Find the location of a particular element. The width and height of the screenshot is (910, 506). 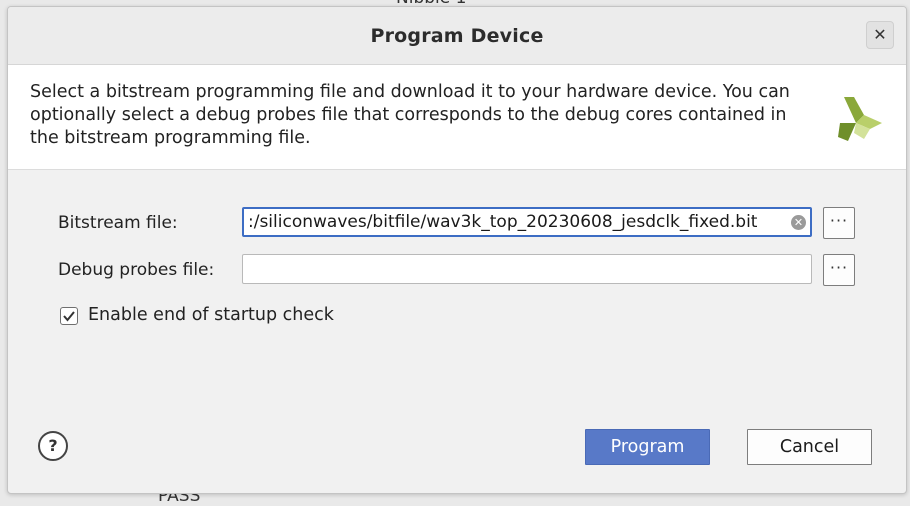

clear-icon: ✕ is located at coordinates (798, 222).